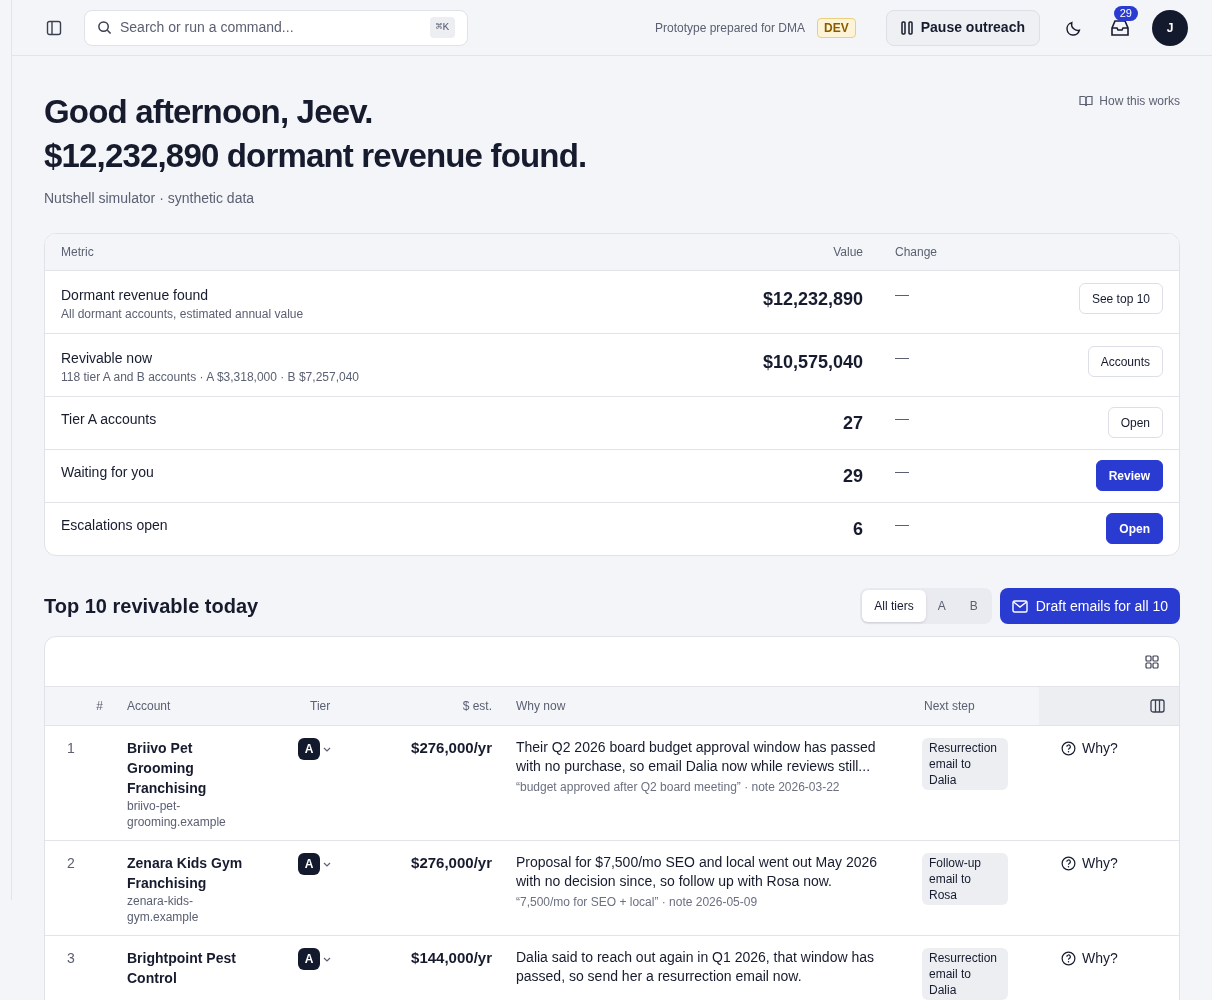  What do you see at coordinates (812, 362) in the screenshot?
I see `metric-value: $10,575,040` at bounding box center [812, 362].